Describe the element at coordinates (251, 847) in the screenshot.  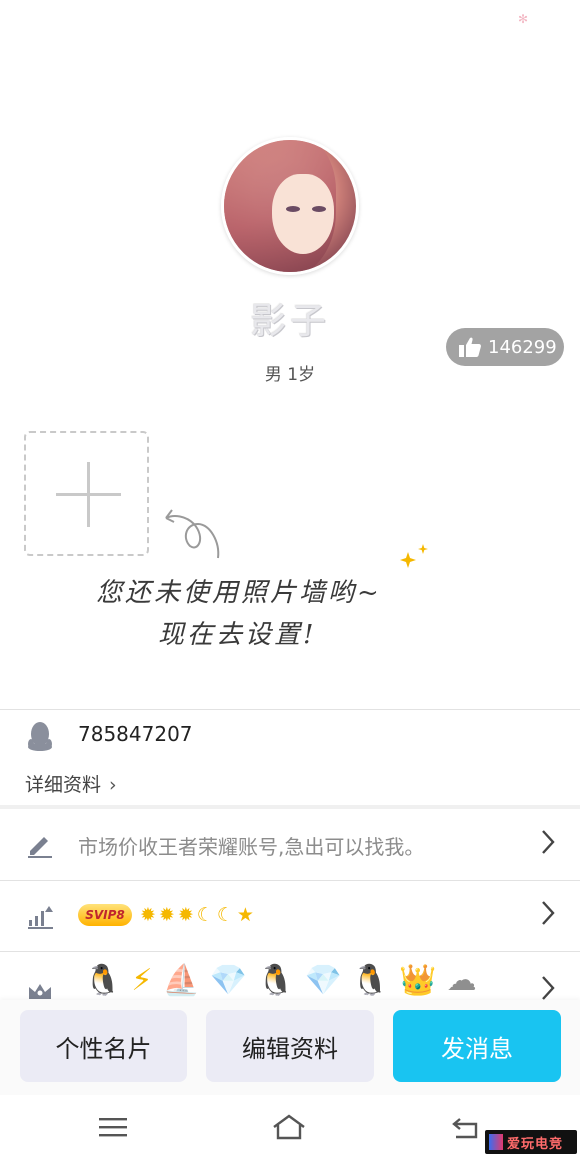
I see `signature-text: 市场价收王者荣耀账号,急出可以找我。` at that location.